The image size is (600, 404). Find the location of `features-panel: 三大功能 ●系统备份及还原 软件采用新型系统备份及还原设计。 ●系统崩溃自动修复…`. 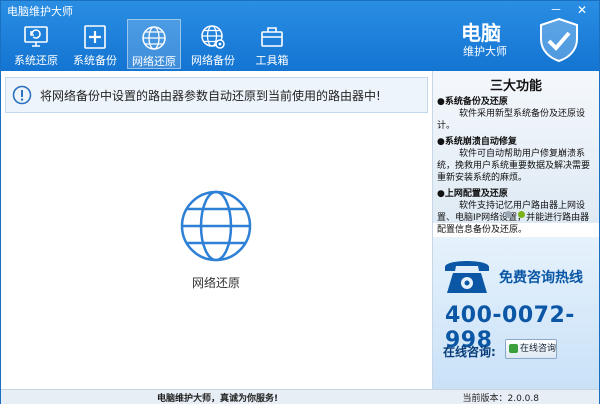

features-panel: 三大功能 ●系统备份及还原 软件采用新型系统备份及还原设计。 ●系统崩溃自动修复… is located at coordinates (516, 153).